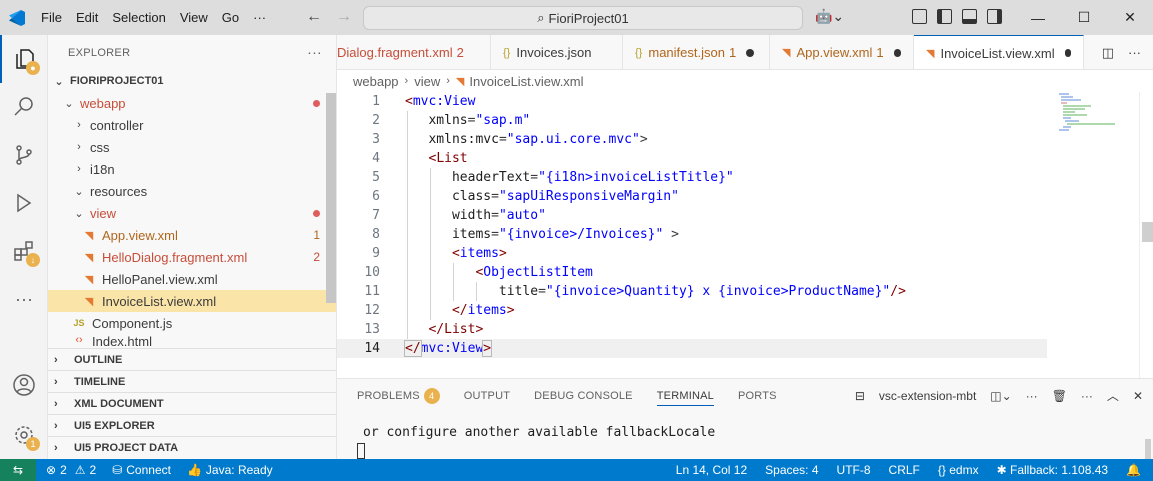  I want to click on tab-app-view: ◥ App.view.xml 1, so click(842, 52).